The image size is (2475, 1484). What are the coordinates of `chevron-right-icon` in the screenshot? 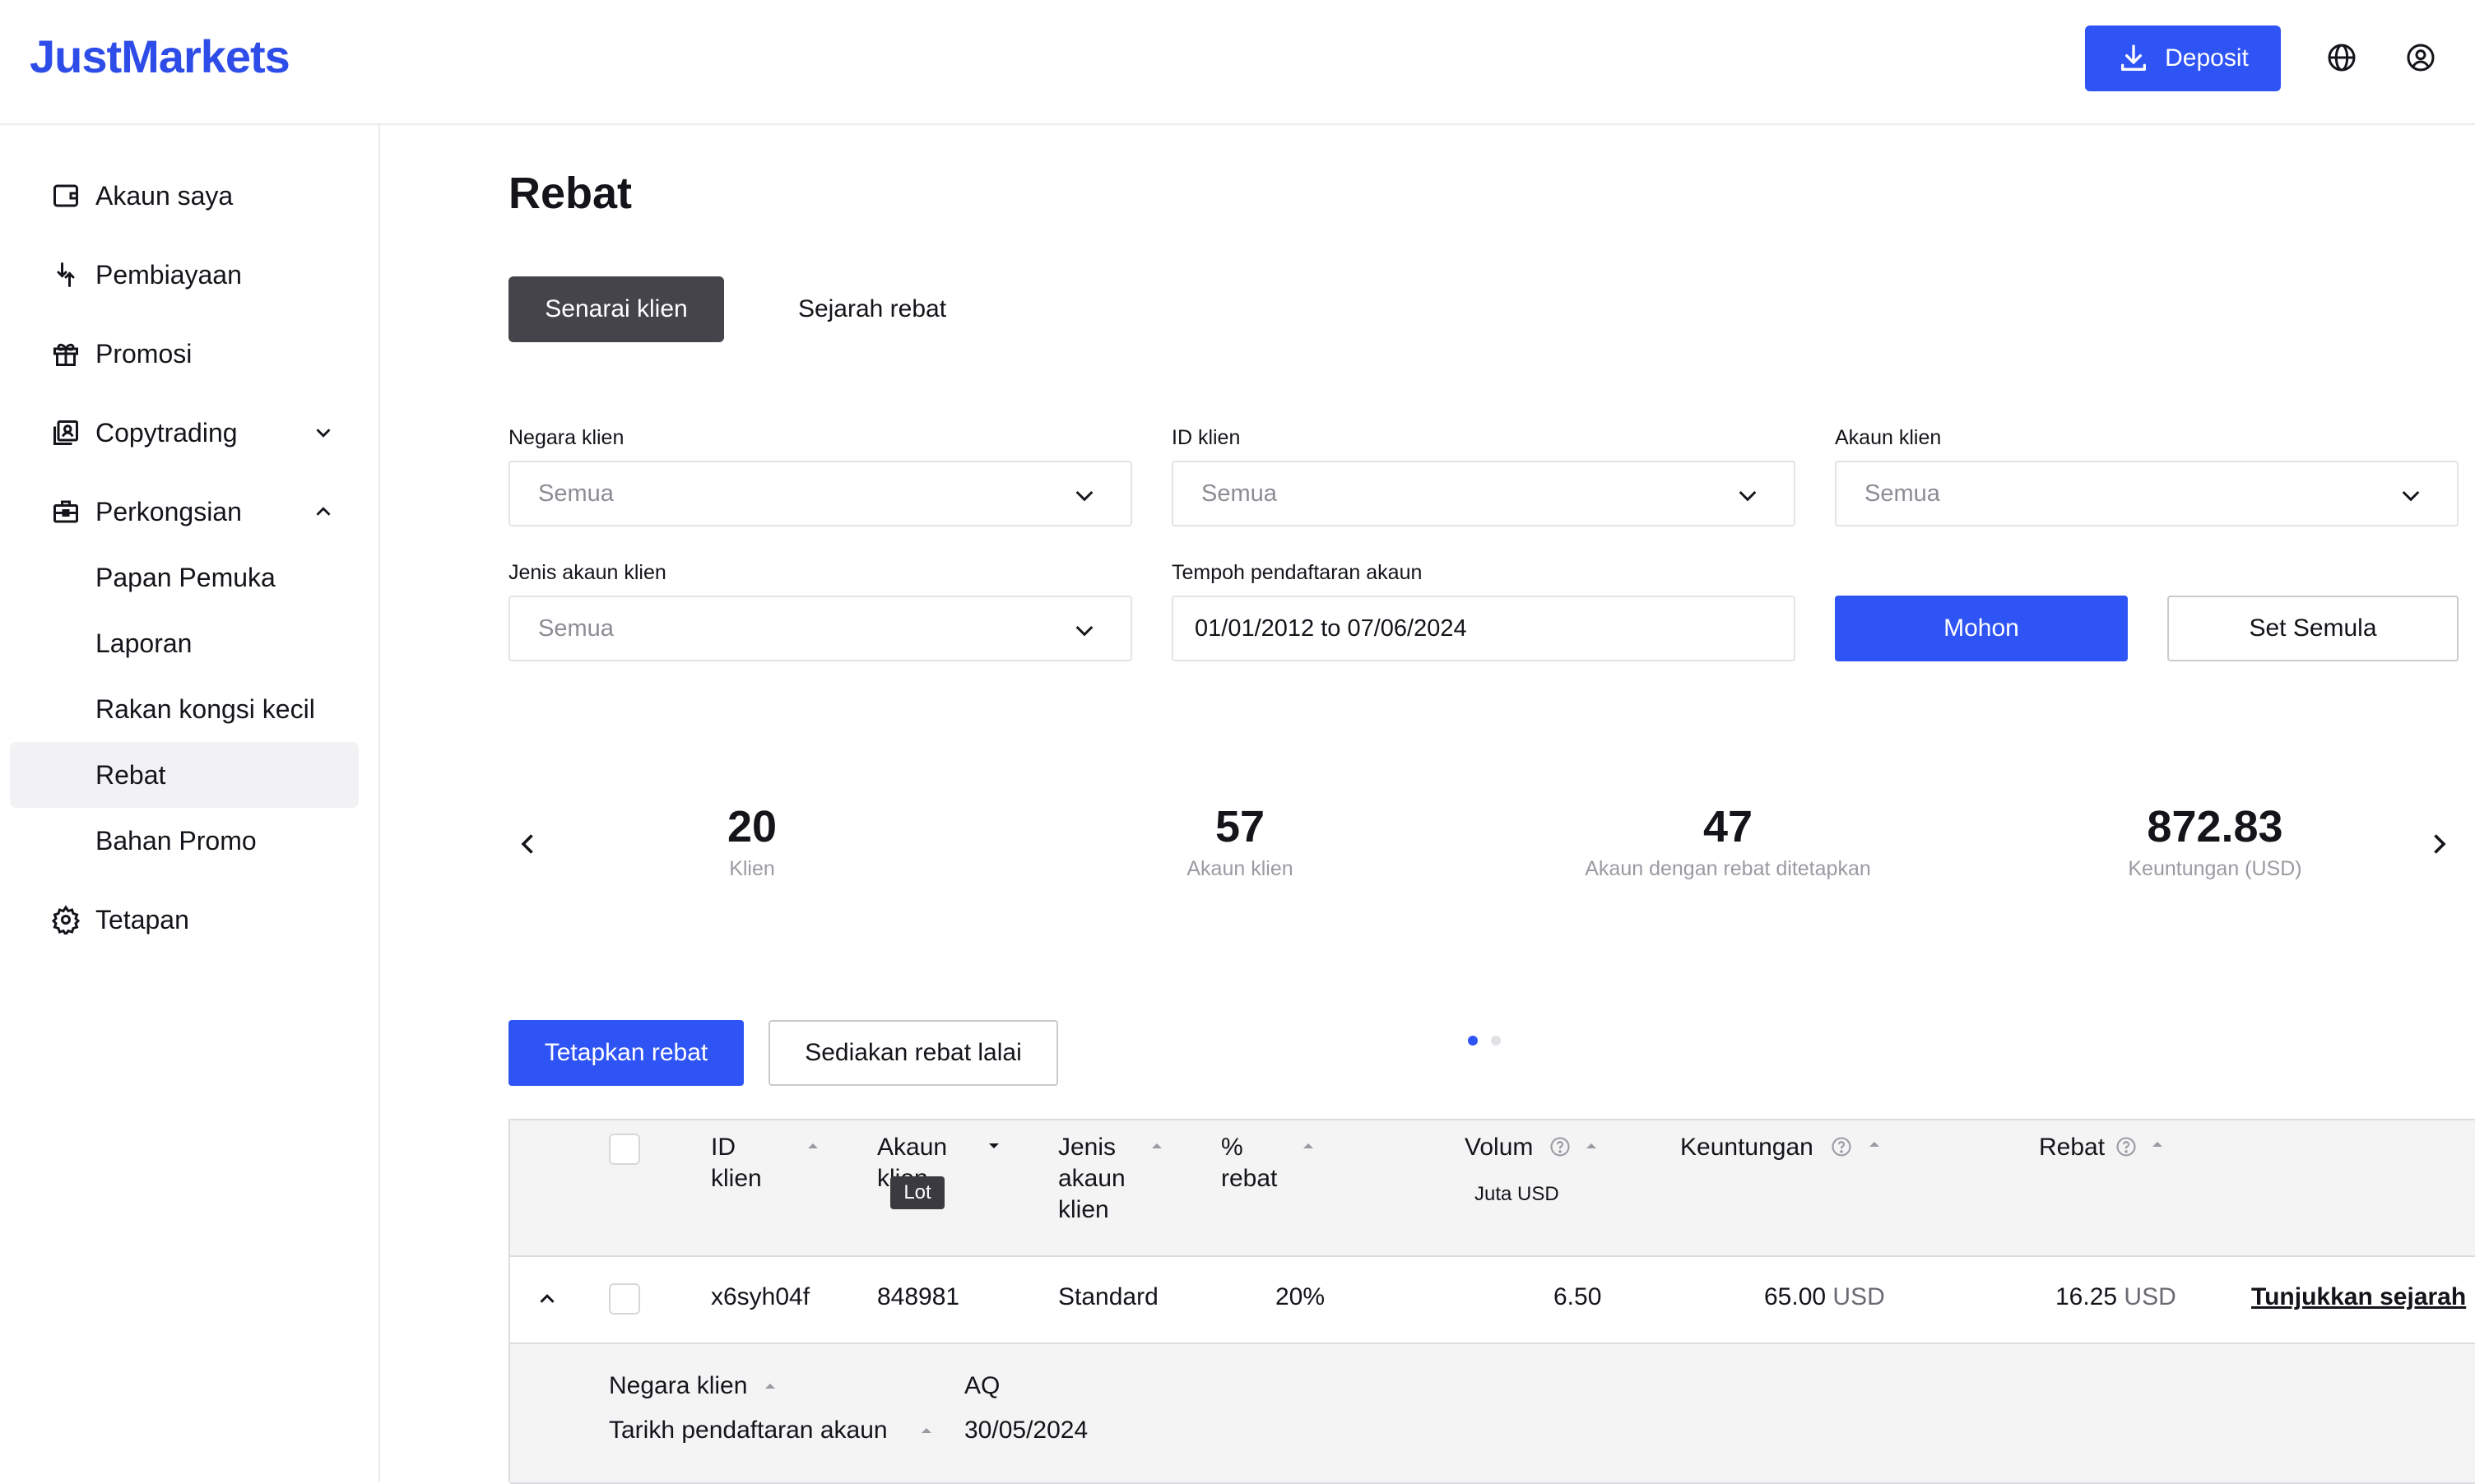 It's located at (2439, 844).